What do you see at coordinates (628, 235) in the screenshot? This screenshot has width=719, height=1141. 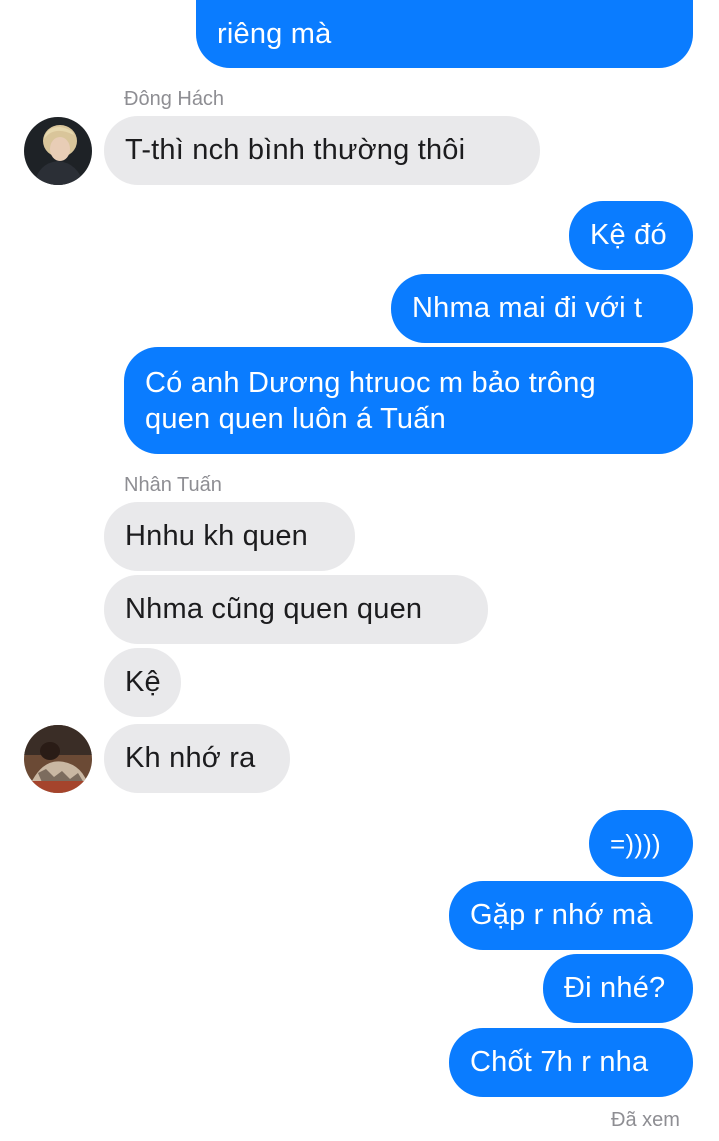 I see `message-text: Kệ đó` at bounding box center [628, 235].